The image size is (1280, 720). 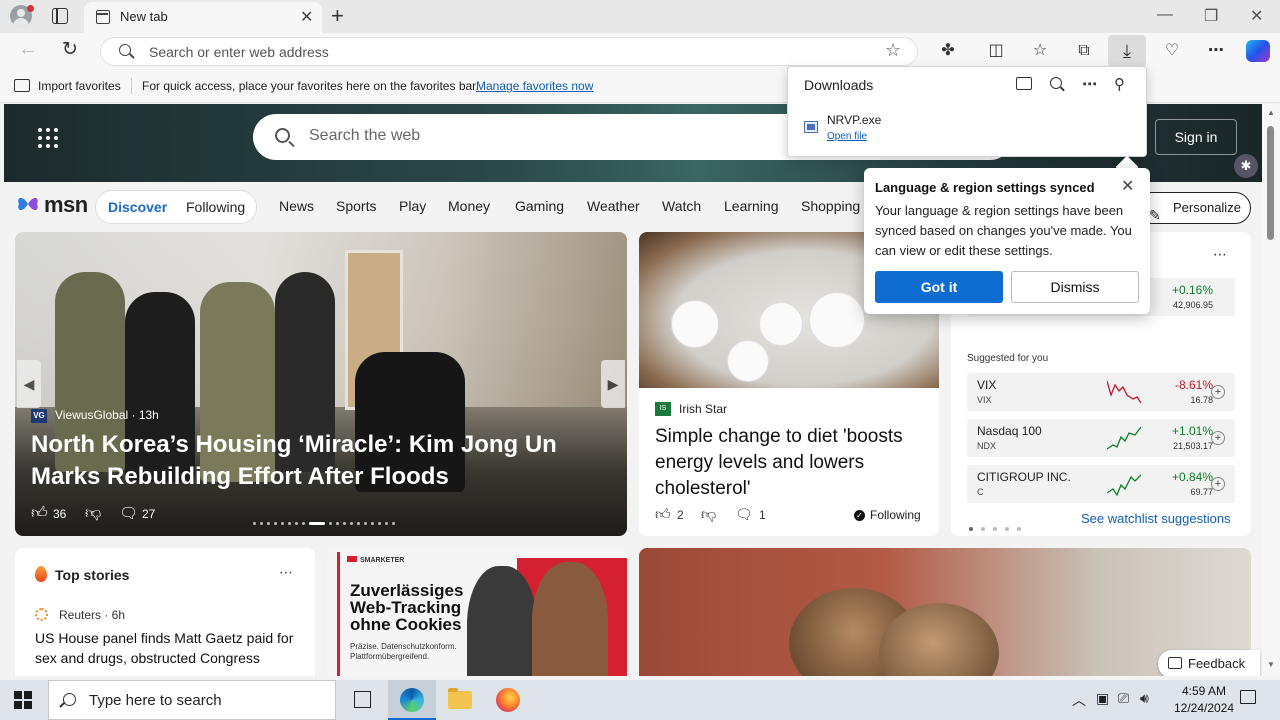 What do you see at coordinates (948, 51) in the screenshot?
I see `extensions-icon: ✤` at bounding box center [948, 51].